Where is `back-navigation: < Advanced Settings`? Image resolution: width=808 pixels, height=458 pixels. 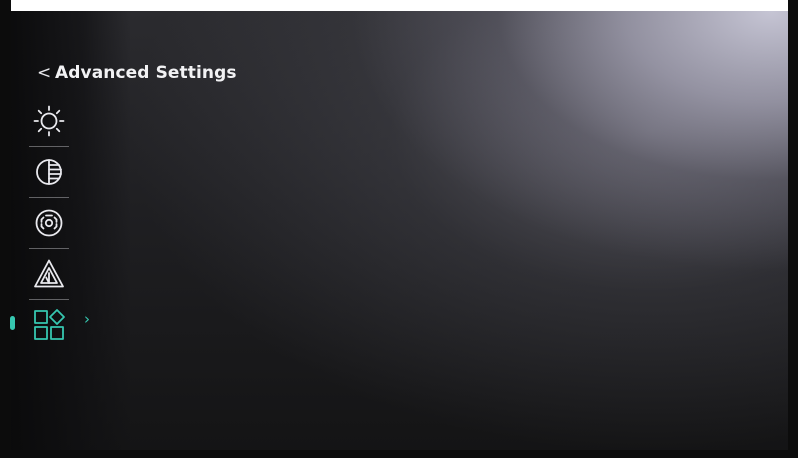
back-navigation: < Advanced Settings is located at coordinates (137, 73).